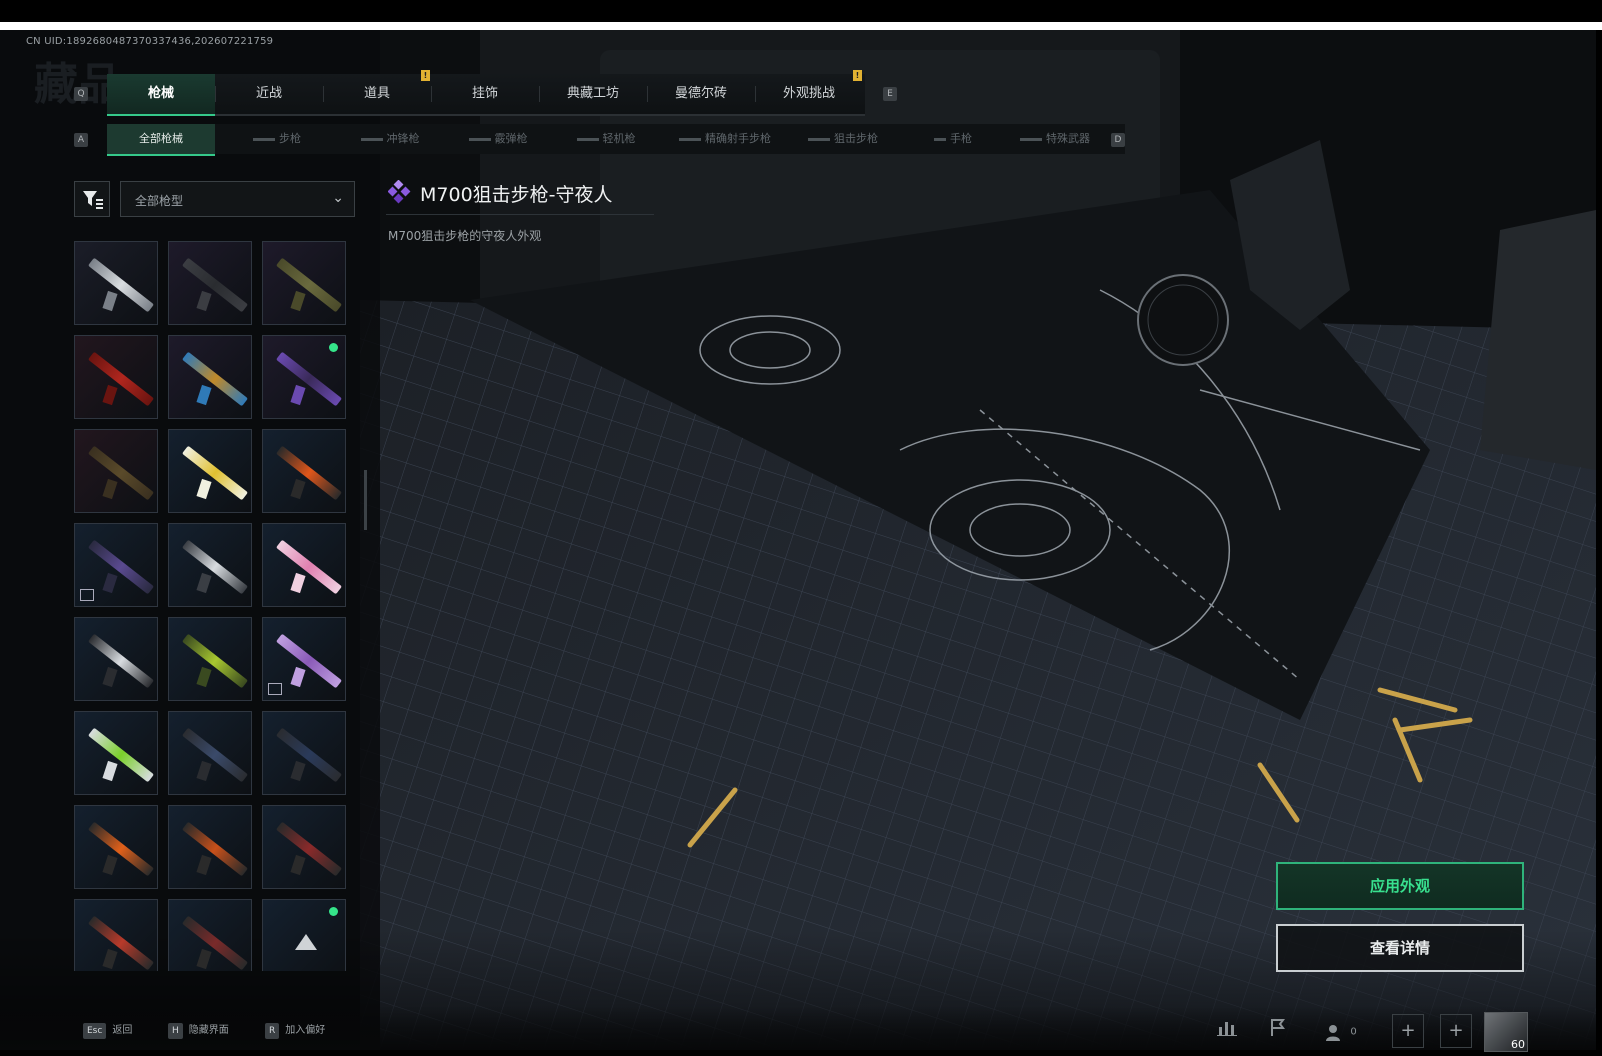 This screenshot has width=1602, height=1056. Describe the element at coordinates (277, 139) in the screenshot. I see `subtab-rifle: 步枪` at that location.